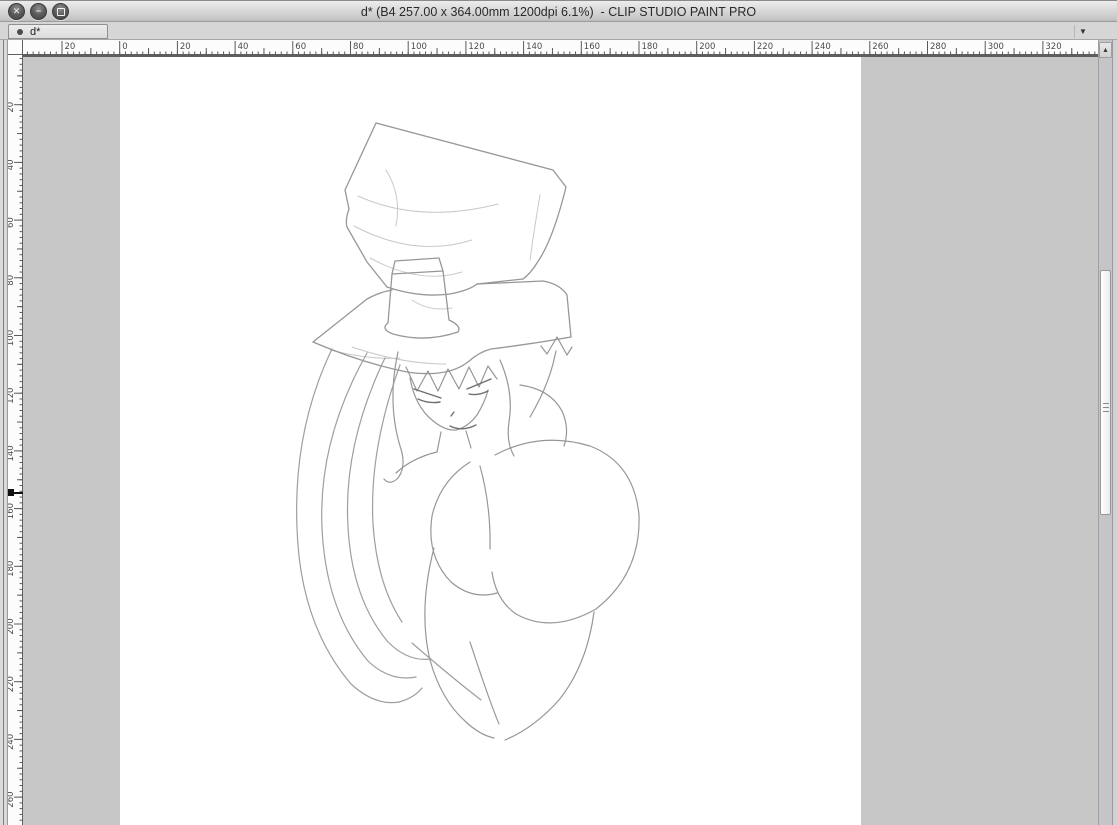  What do you see at coordinates (1105, 392) in the screenshot?
I see `scrollbar-thumb` at bounding box center [1105, 392].